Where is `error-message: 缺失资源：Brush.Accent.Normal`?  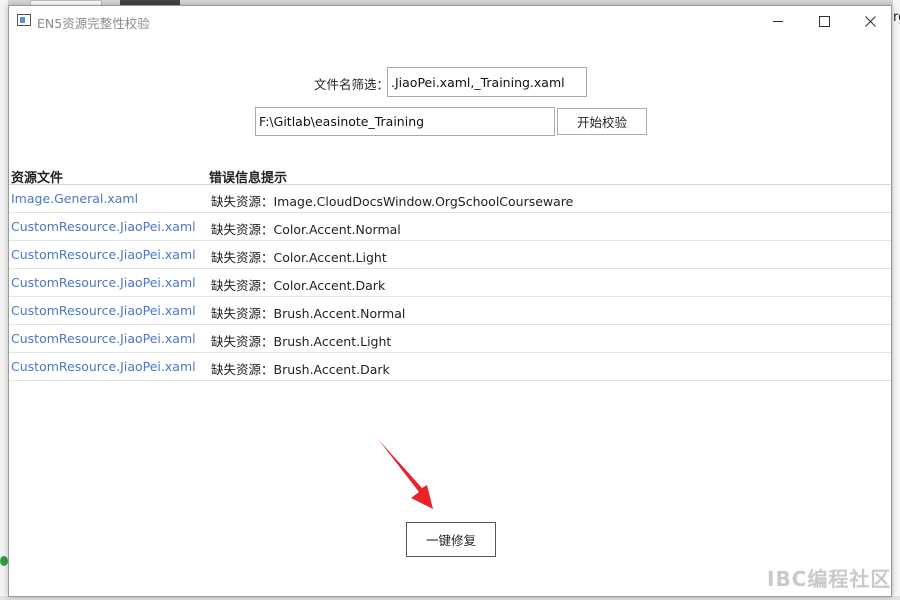
error-message: 缺失资源：Brush.Accent.Normal is located at coordinates (308, 313).